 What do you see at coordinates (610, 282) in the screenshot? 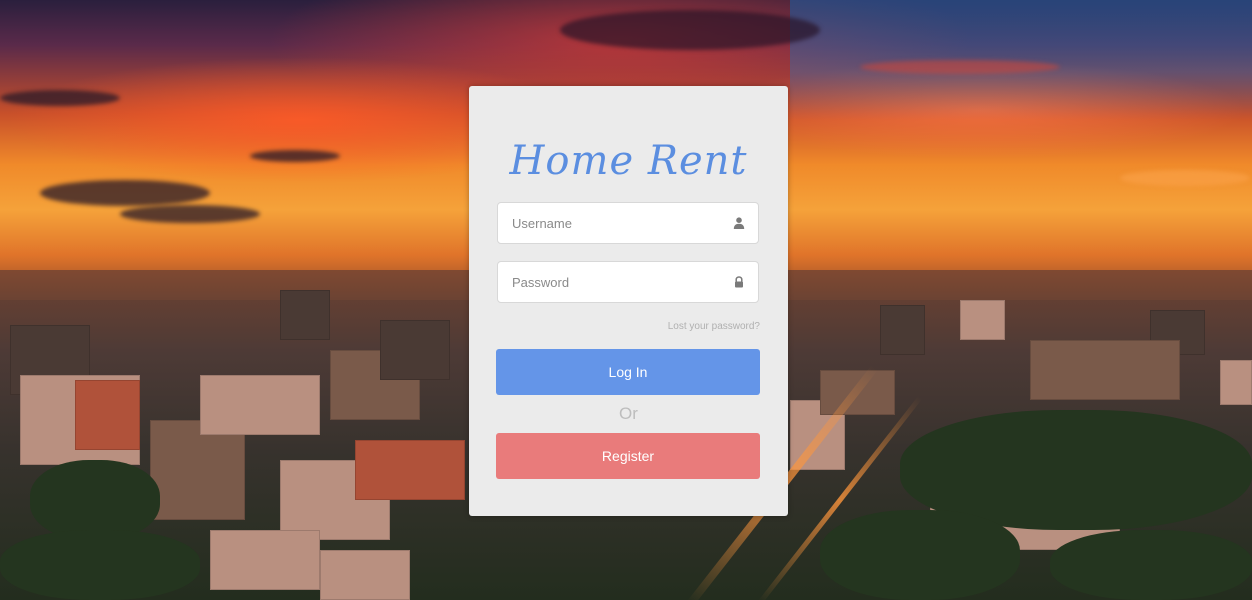
I see `password-input` at bounding box center [610, 282].